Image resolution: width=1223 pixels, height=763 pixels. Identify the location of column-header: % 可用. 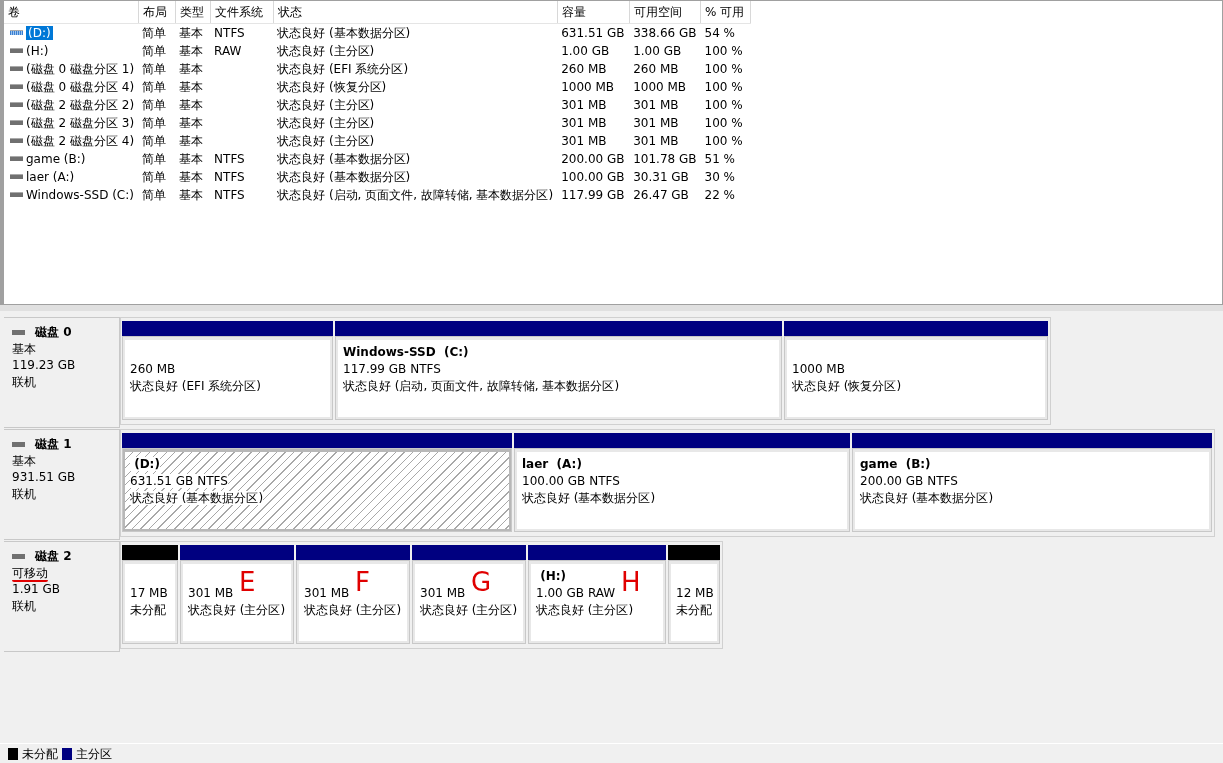
(725, 12).